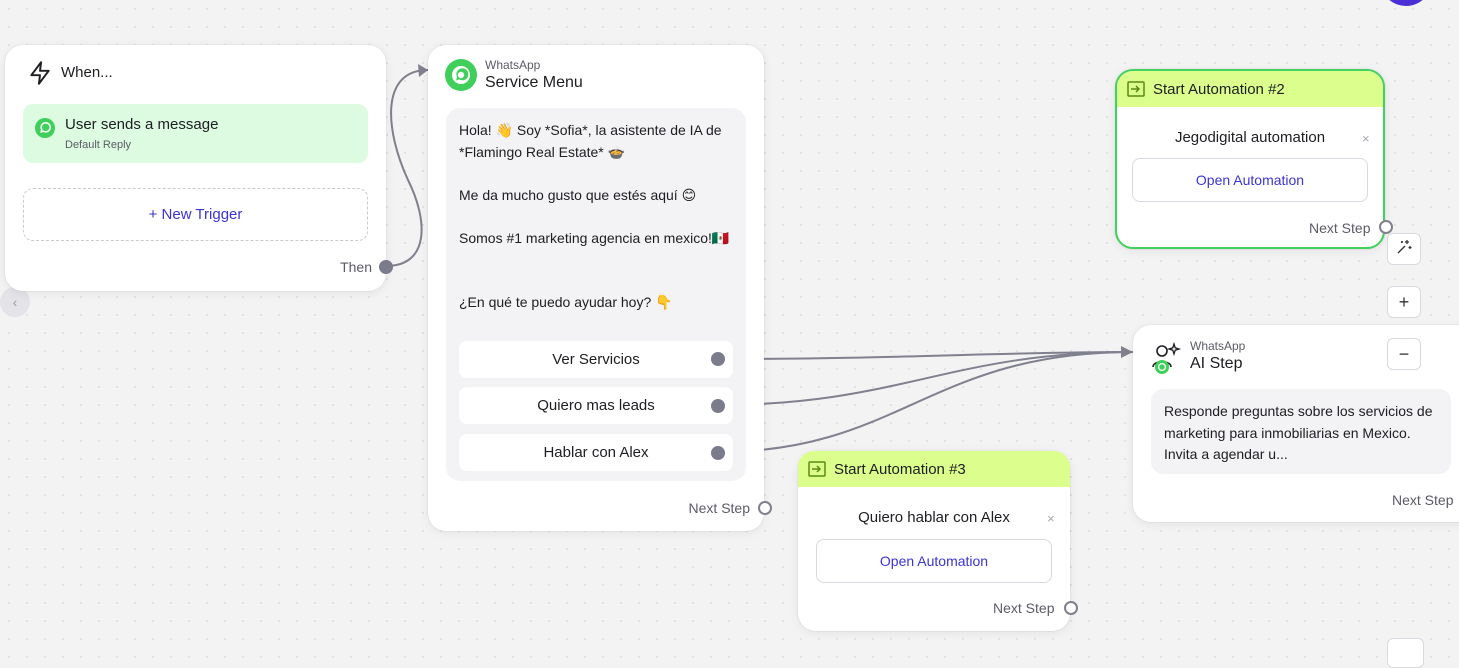  I want to click on port-ver-servicios, so click(718, 359).